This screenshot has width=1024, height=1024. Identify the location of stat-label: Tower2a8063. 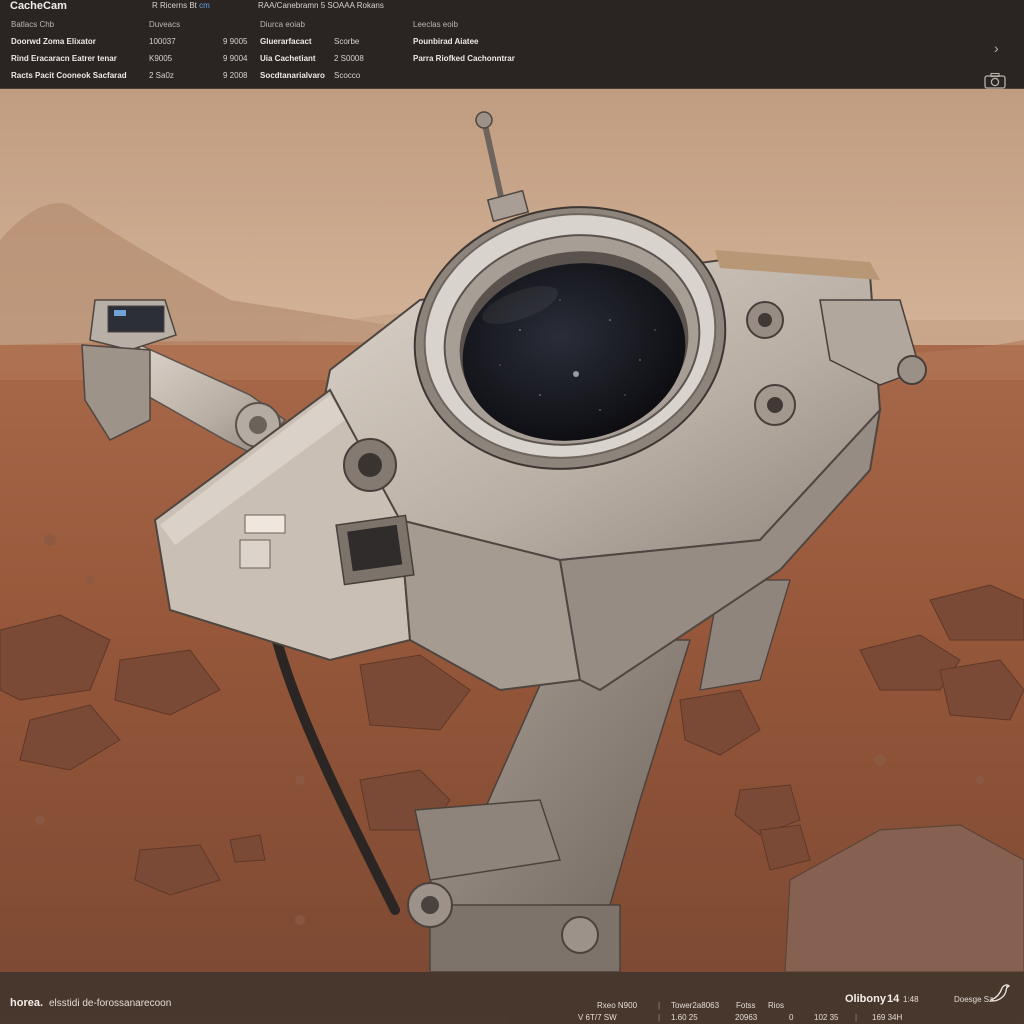
(695, 1005).